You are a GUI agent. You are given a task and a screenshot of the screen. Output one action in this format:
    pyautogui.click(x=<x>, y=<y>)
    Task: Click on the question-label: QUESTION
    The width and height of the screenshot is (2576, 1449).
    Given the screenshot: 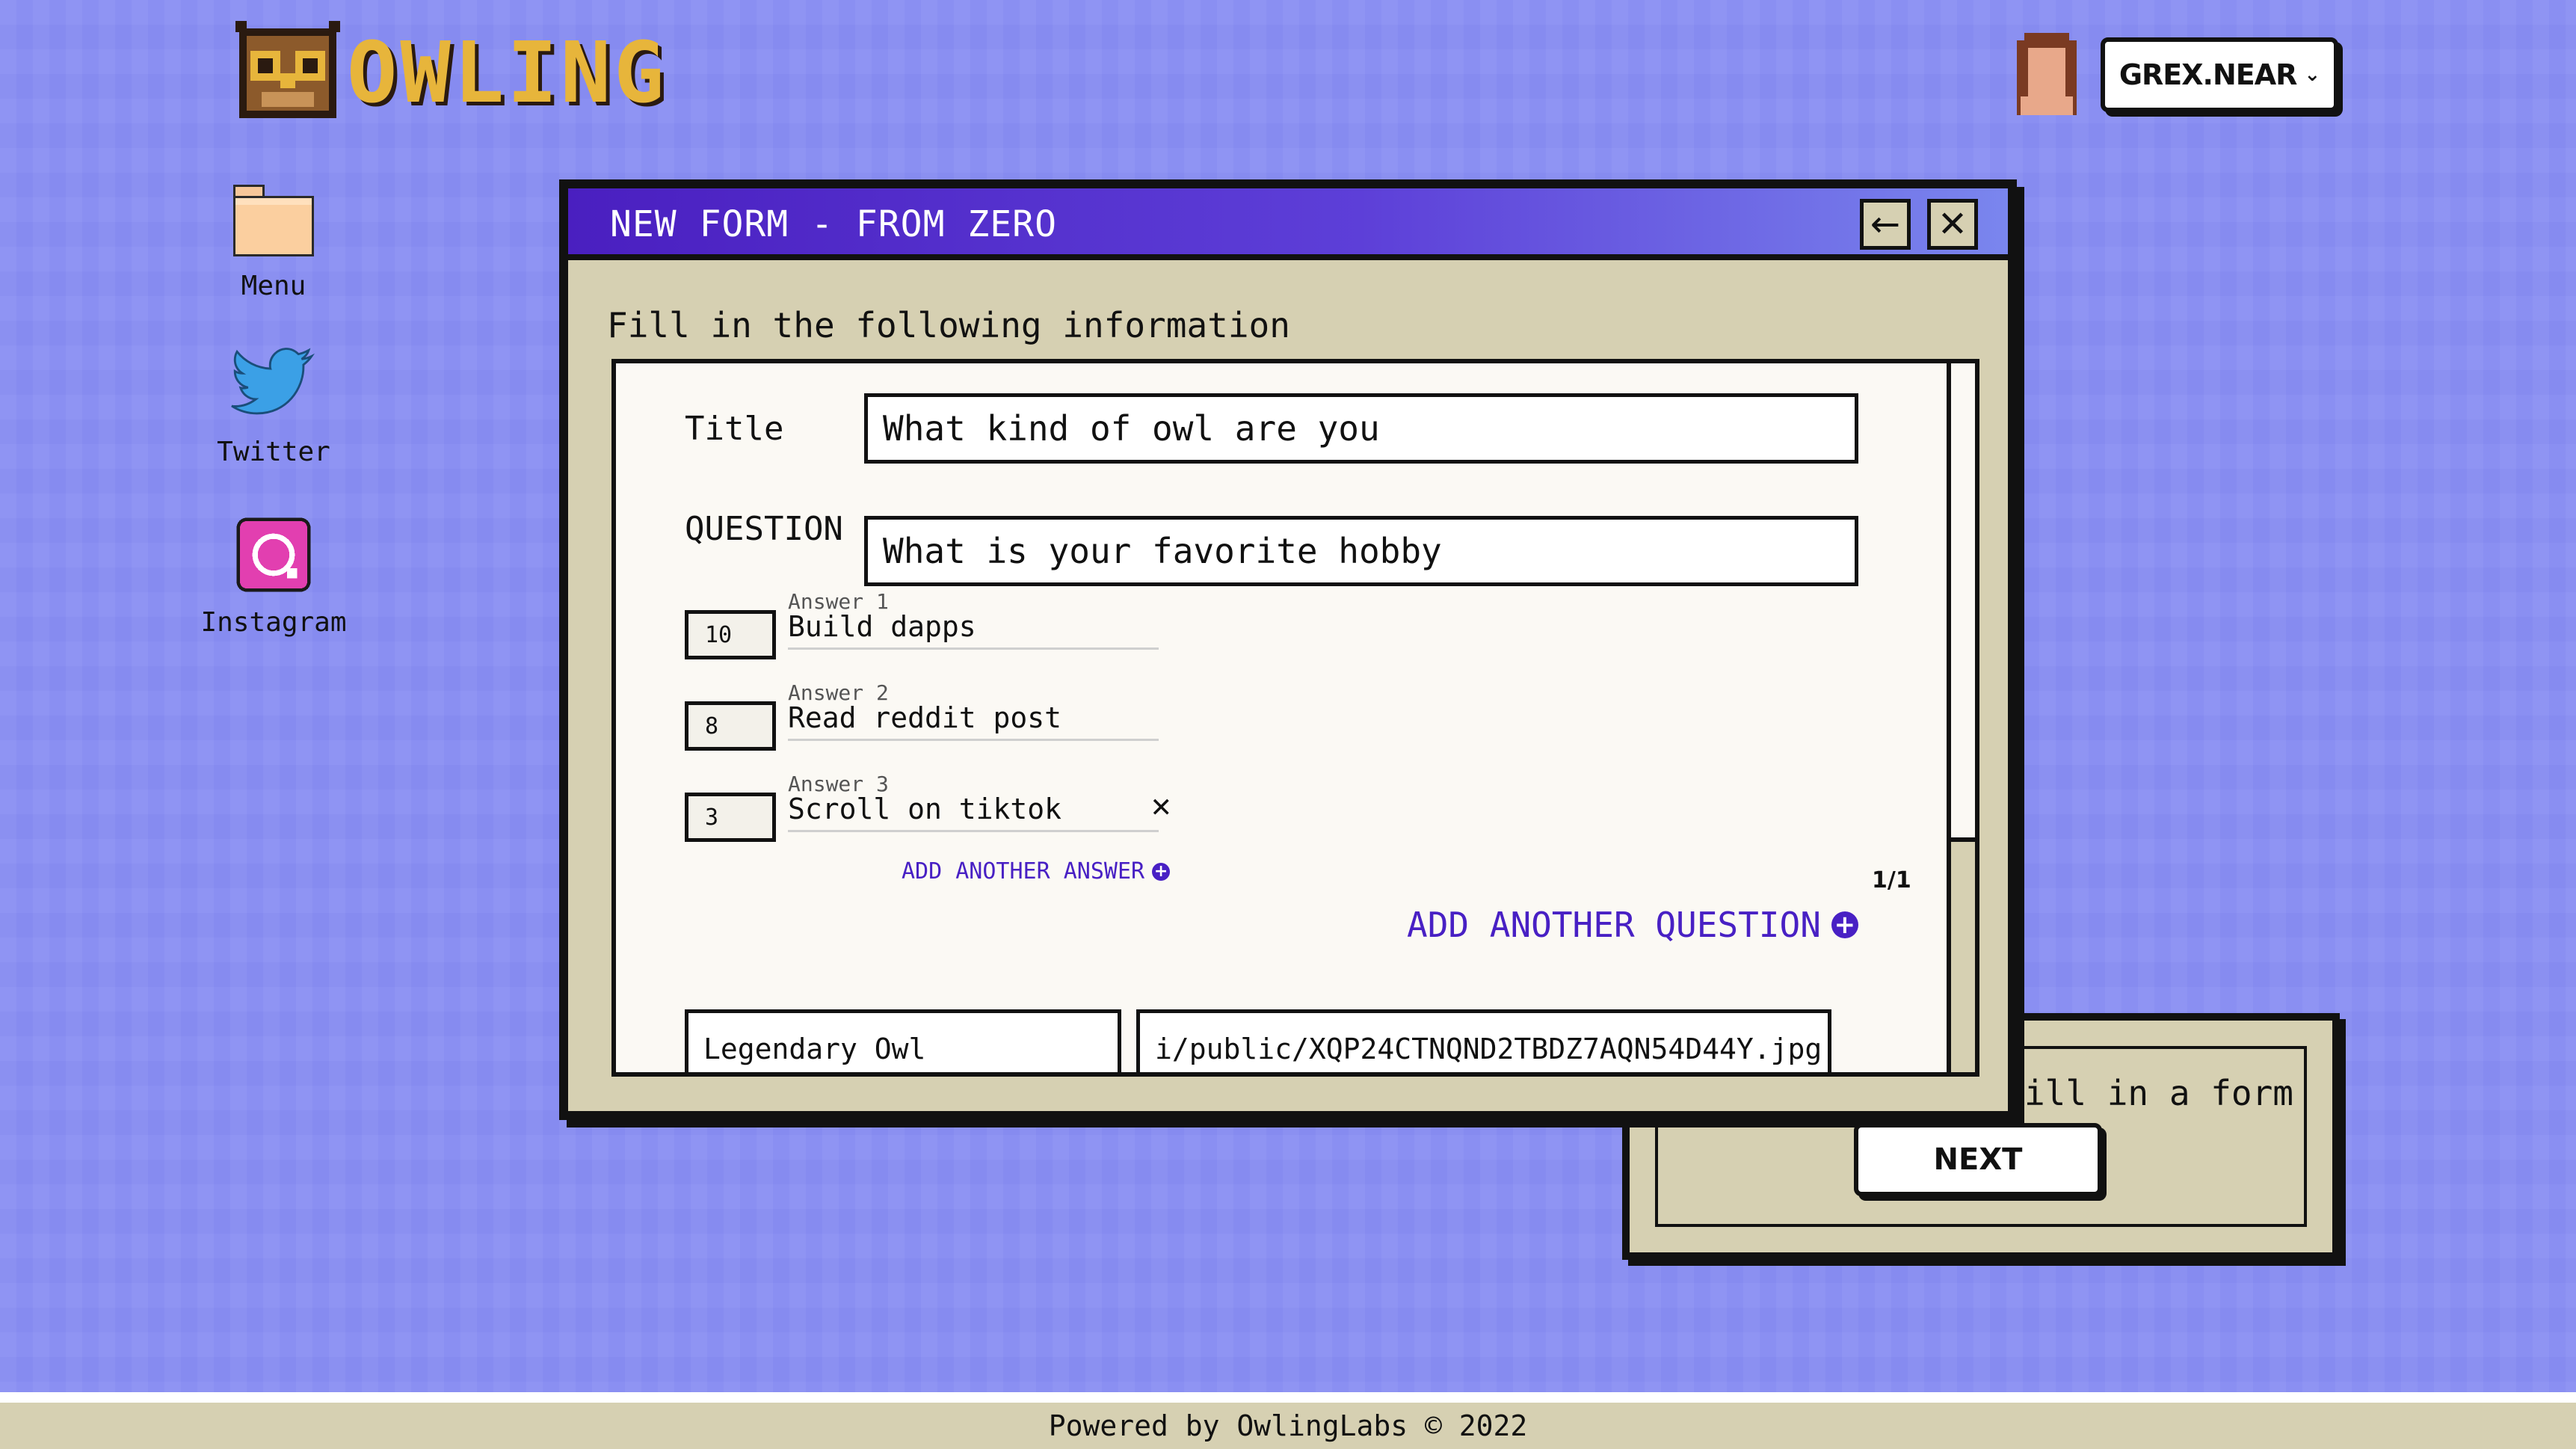 What is the action you would take?
    pyautogui.click(x=764, y=529)
    